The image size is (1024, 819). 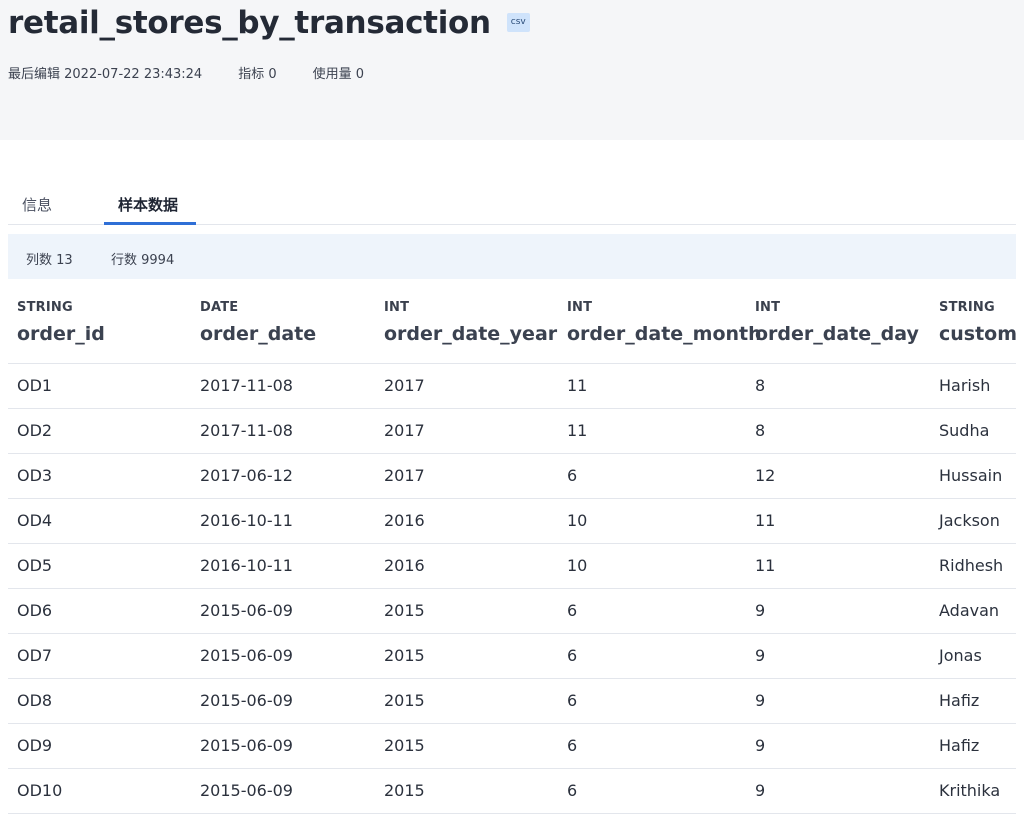 I want to click on dataset-meta: 最后编辑 2022-07-22 23:43:24 指标 0 使用量 0, so click(x=204, y=72).